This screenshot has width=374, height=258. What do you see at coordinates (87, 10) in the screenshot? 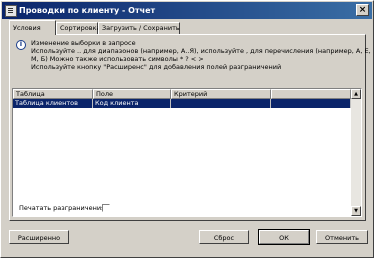
I see `window-title: Проводки по клиенту - Отчет` at bounding box center [87, 10].